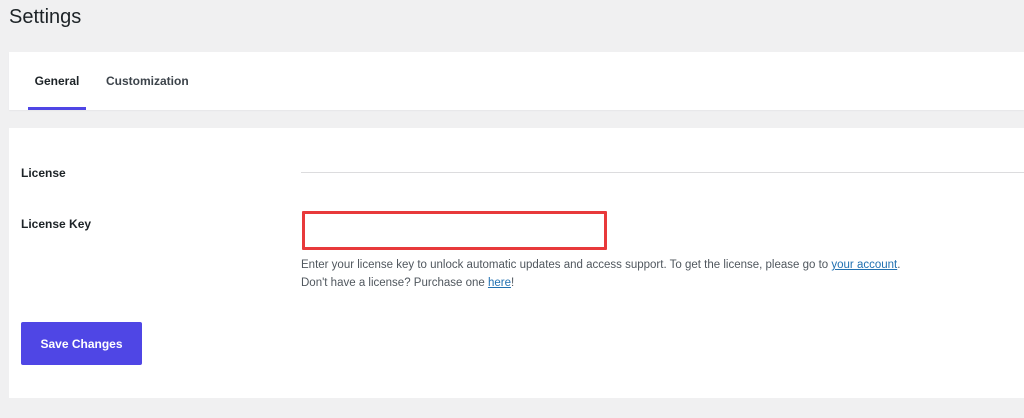  I want to click on page-title: Settings, so click(45, 17).